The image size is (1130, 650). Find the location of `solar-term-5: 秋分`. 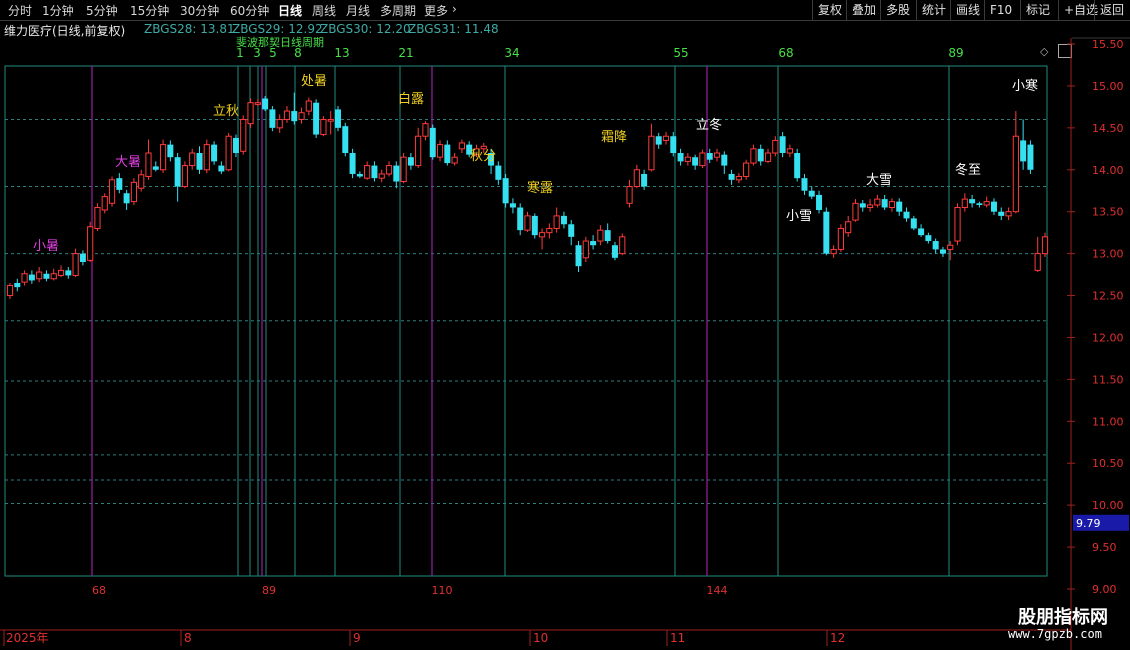

solar-term-5: 秋分 is located at coordinates (483, 156).